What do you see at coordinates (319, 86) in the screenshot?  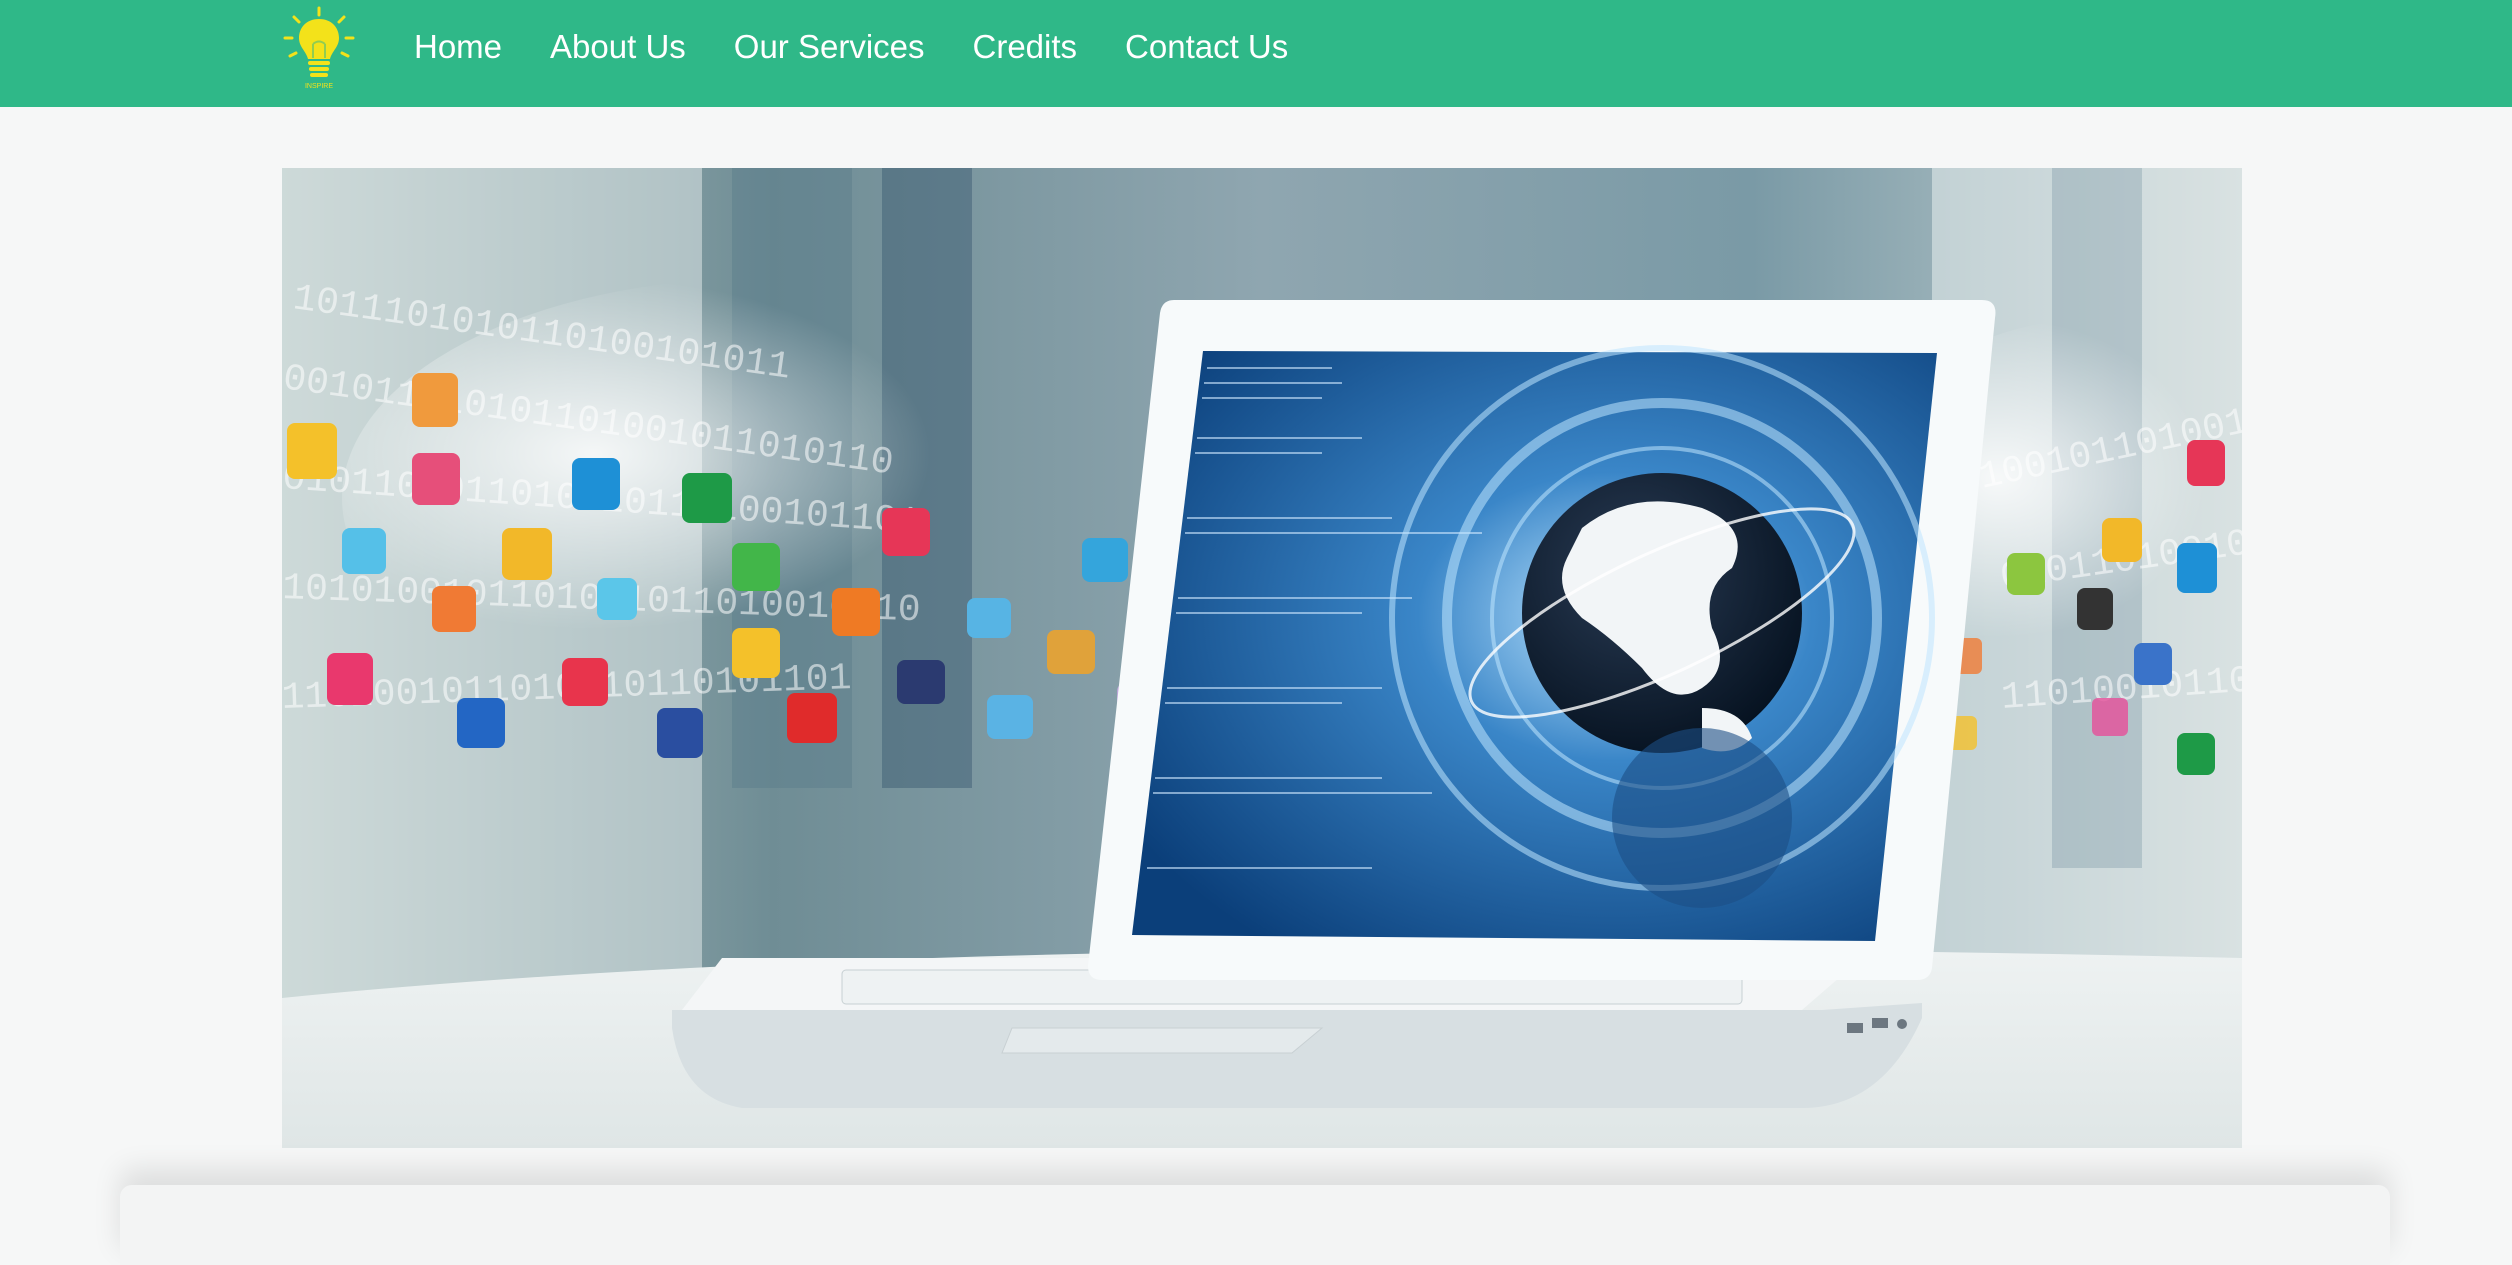 I see `logo-text: INSPIRE` at bounding box center [319, 86].